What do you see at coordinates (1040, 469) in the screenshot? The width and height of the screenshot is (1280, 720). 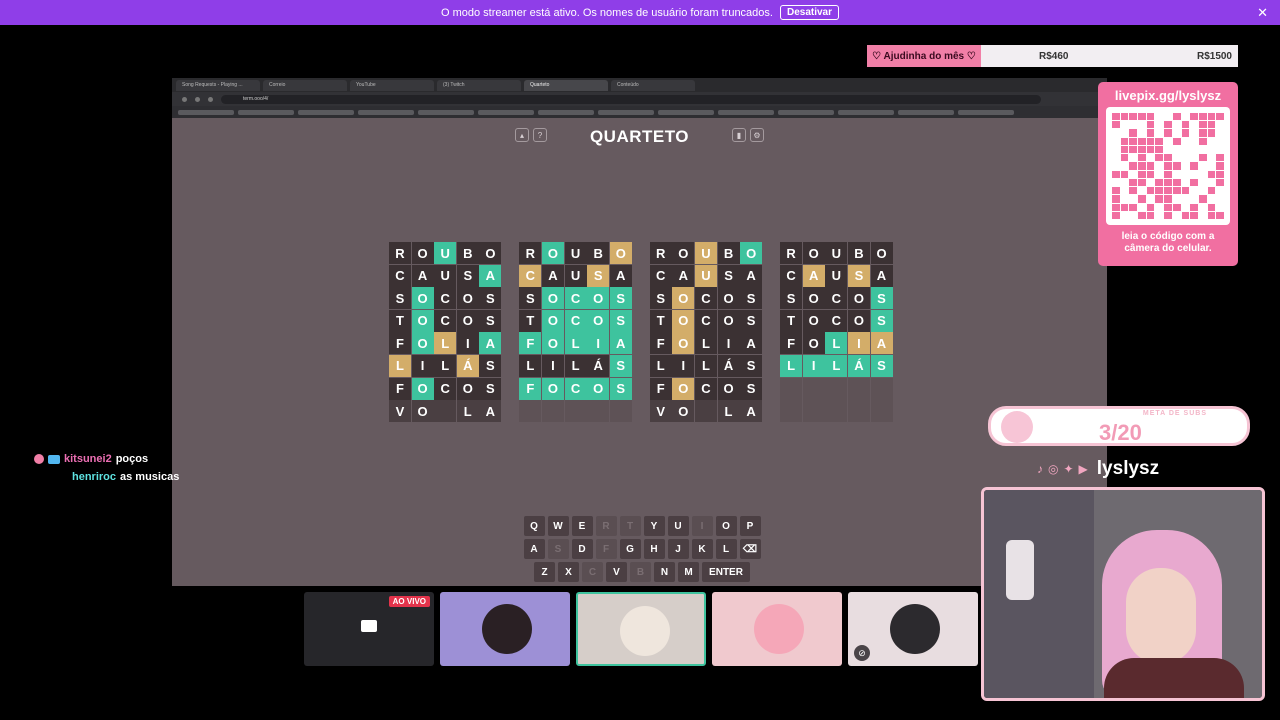 I see `tiktok-icon: ♪` at bounding box center [1040, 469].